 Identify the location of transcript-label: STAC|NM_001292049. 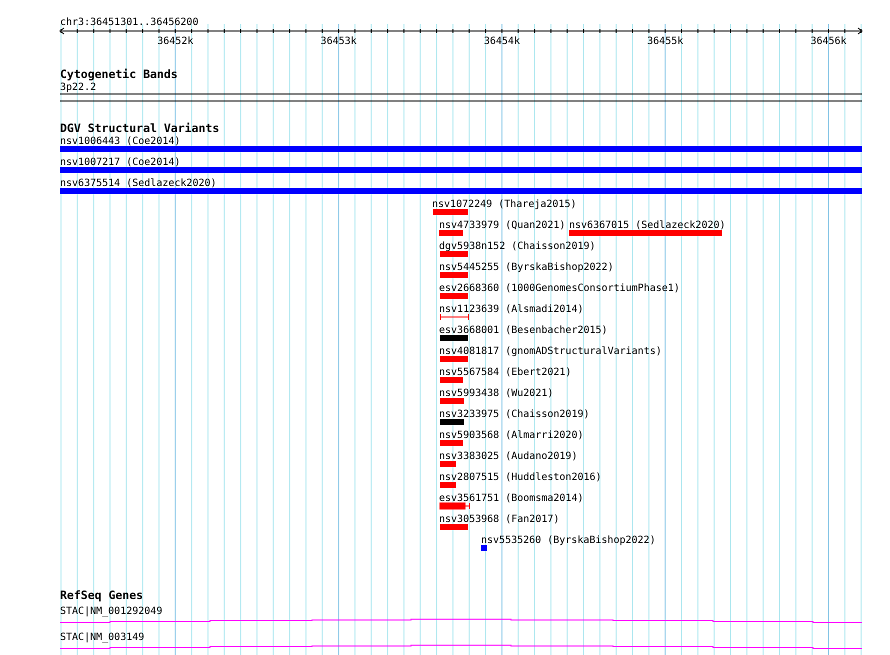
(111, 611).